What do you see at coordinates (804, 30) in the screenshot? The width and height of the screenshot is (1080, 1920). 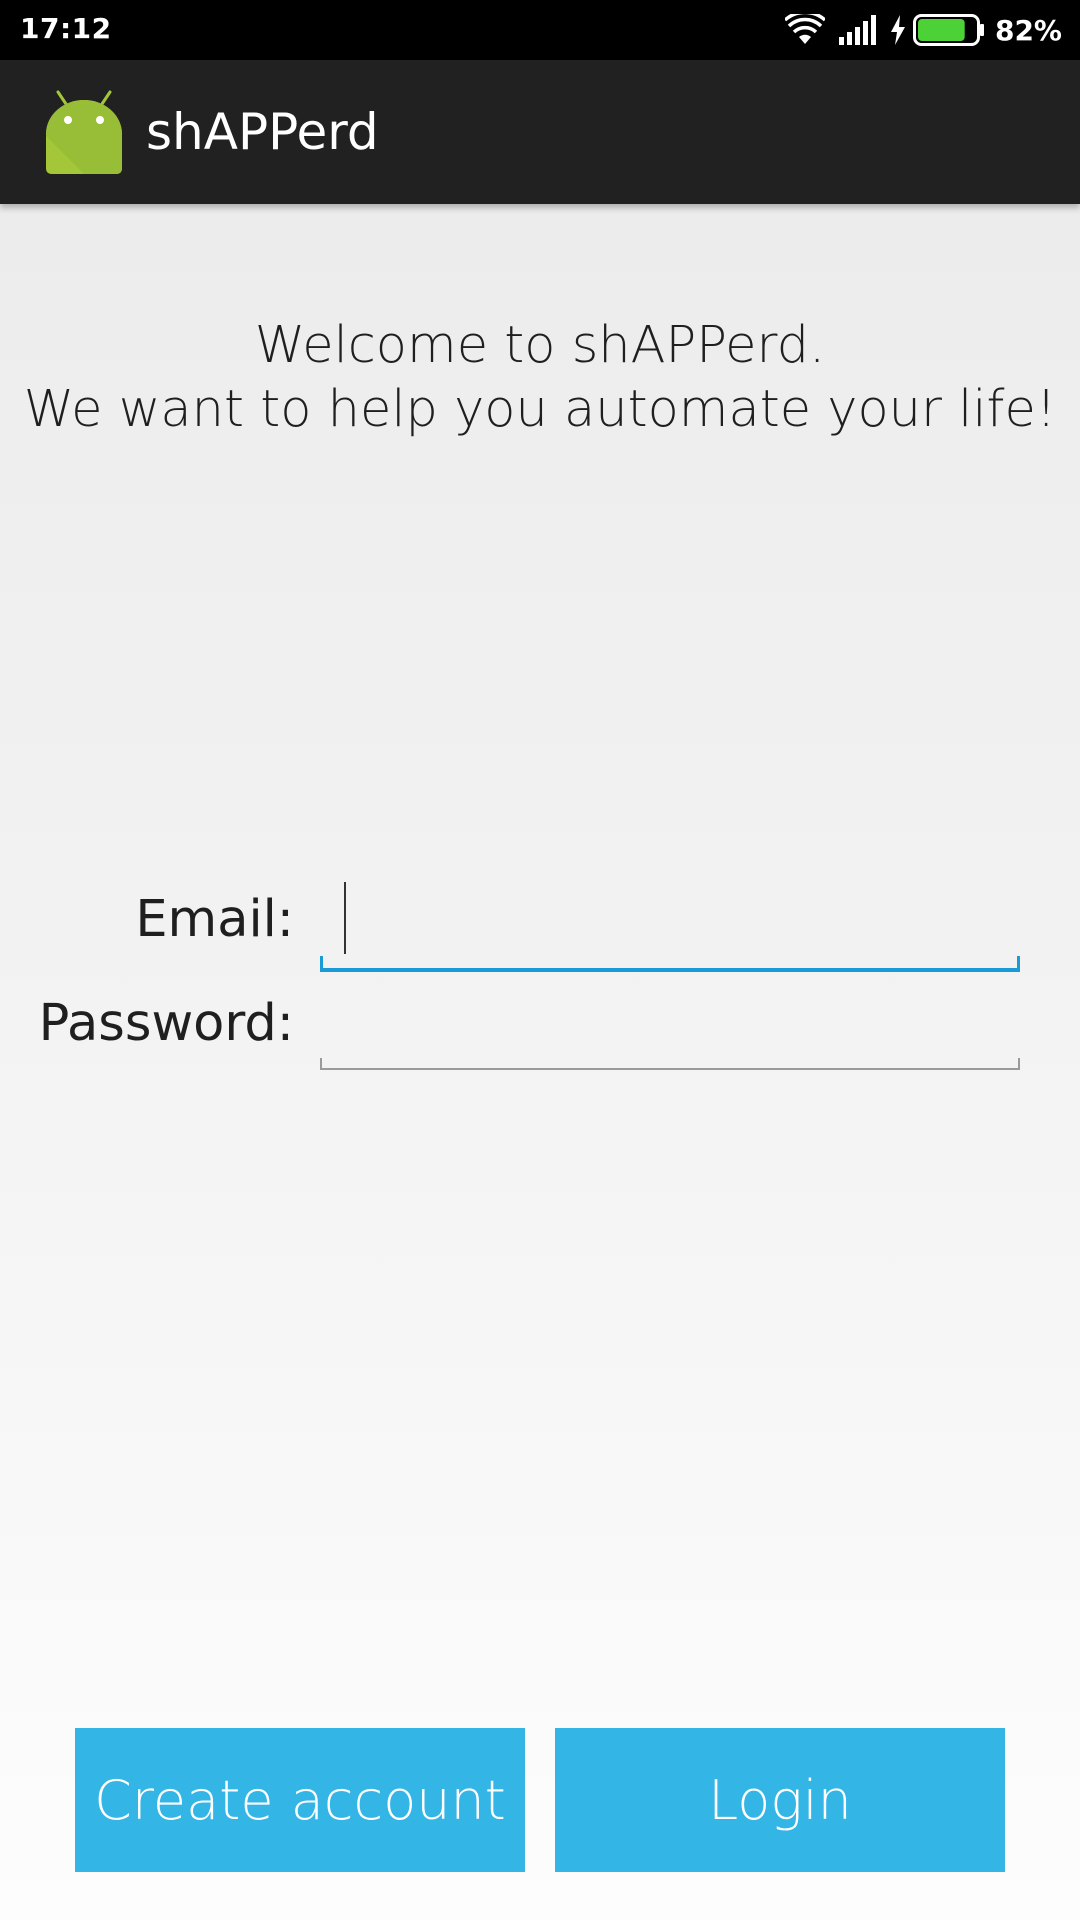 I see `wifi-icon` at bounding box center [804, 30].